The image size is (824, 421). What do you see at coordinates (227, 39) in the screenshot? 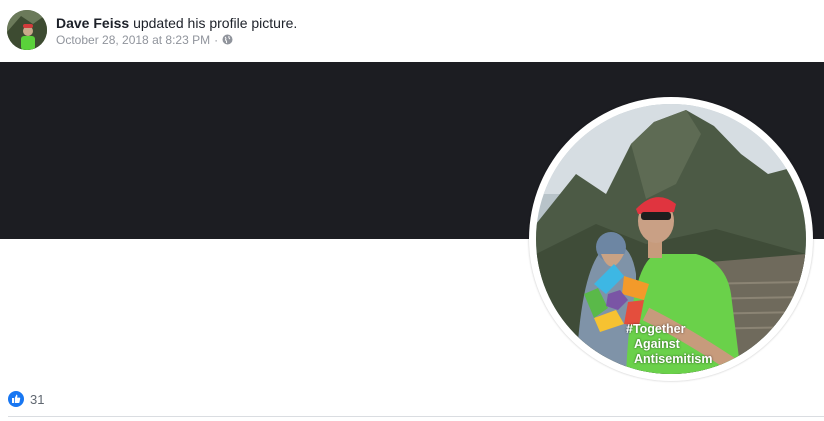
I see `globe-icon` at bounding box center [227, 39].